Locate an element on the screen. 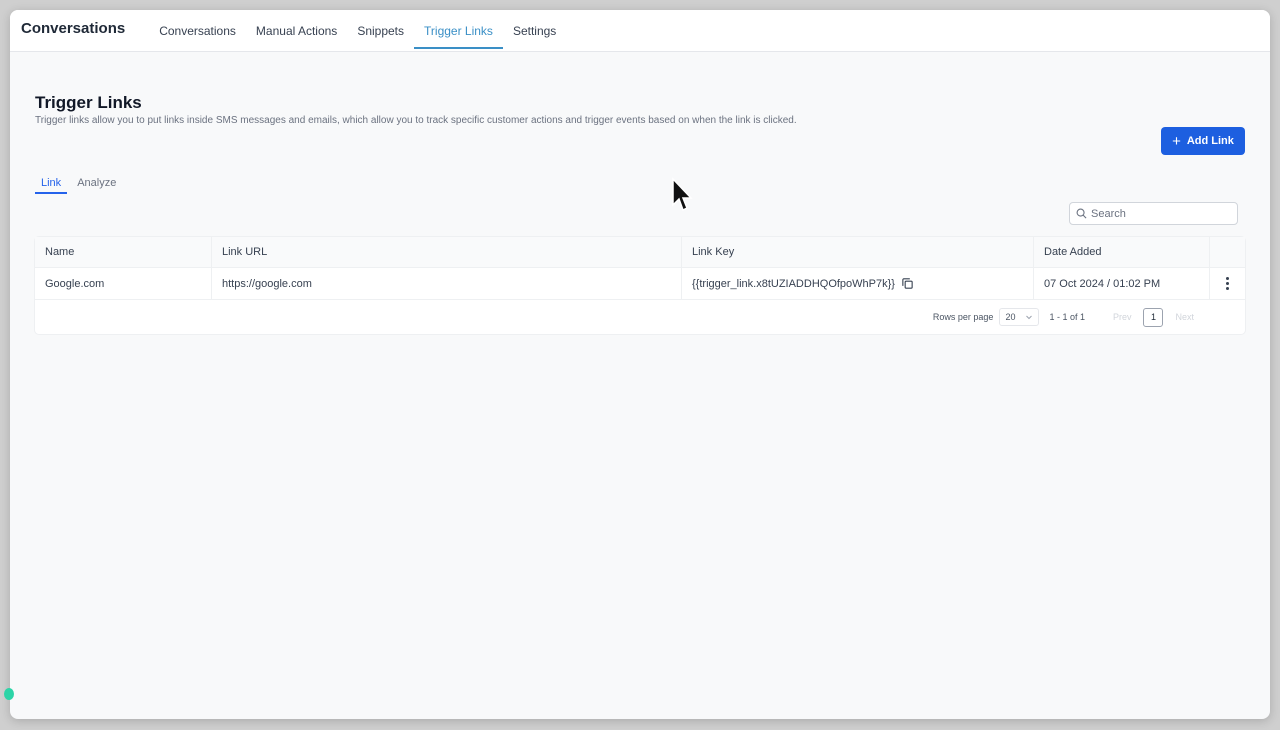 The height and width of the screenshot is (730, 1280). cell-date-added: 07 Oct 2024 / 01:02 PM is located at coordinates (1122, 283).